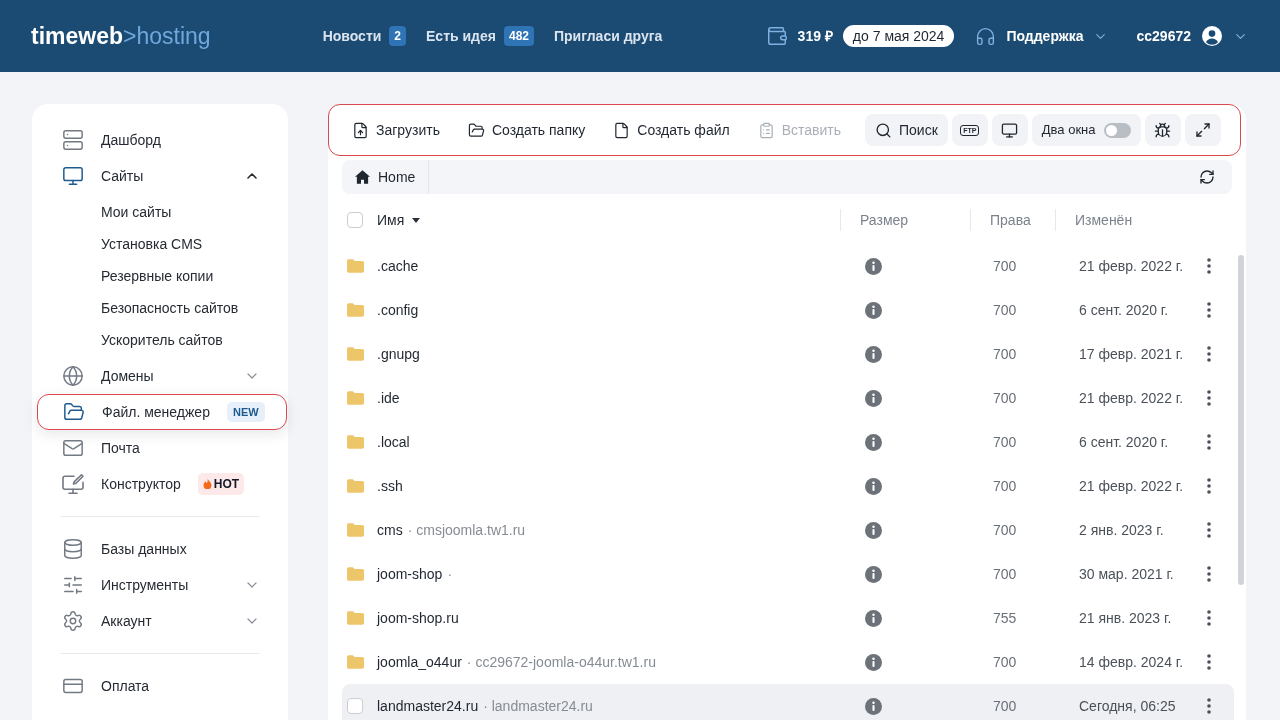 This screenshot has width=1280, height=720. Describe the element at coordinates (608, 36) in the screenshot. I see `nav-link: Пригласи друга` at that location.